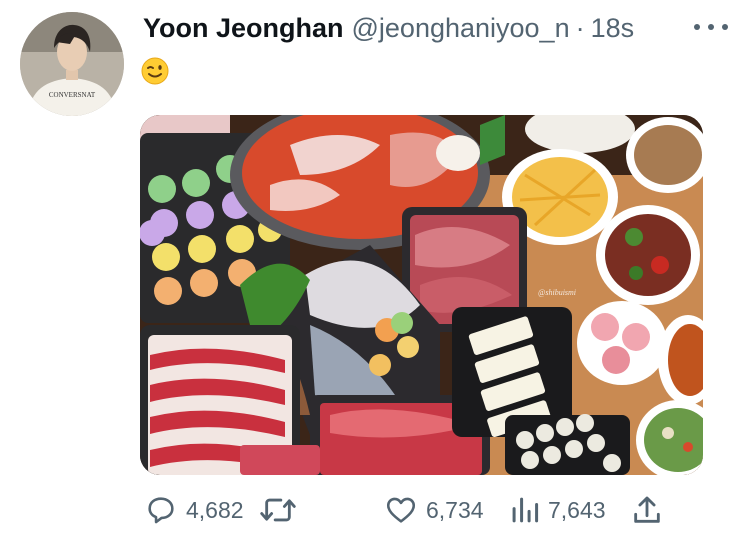  What do you see at coordinates (557, 292) in the screenshot?
I see `media-watermark: @shibuismi` at bounding box center [557, 292].